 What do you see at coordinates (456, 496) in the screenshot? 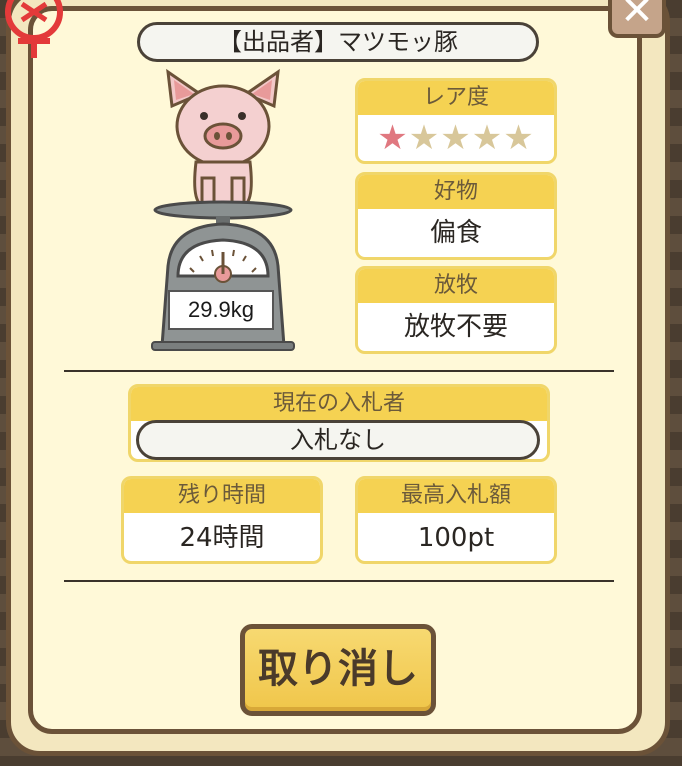
I see `max-bid-label: 最高入札額` at bounding box center [456, 496].